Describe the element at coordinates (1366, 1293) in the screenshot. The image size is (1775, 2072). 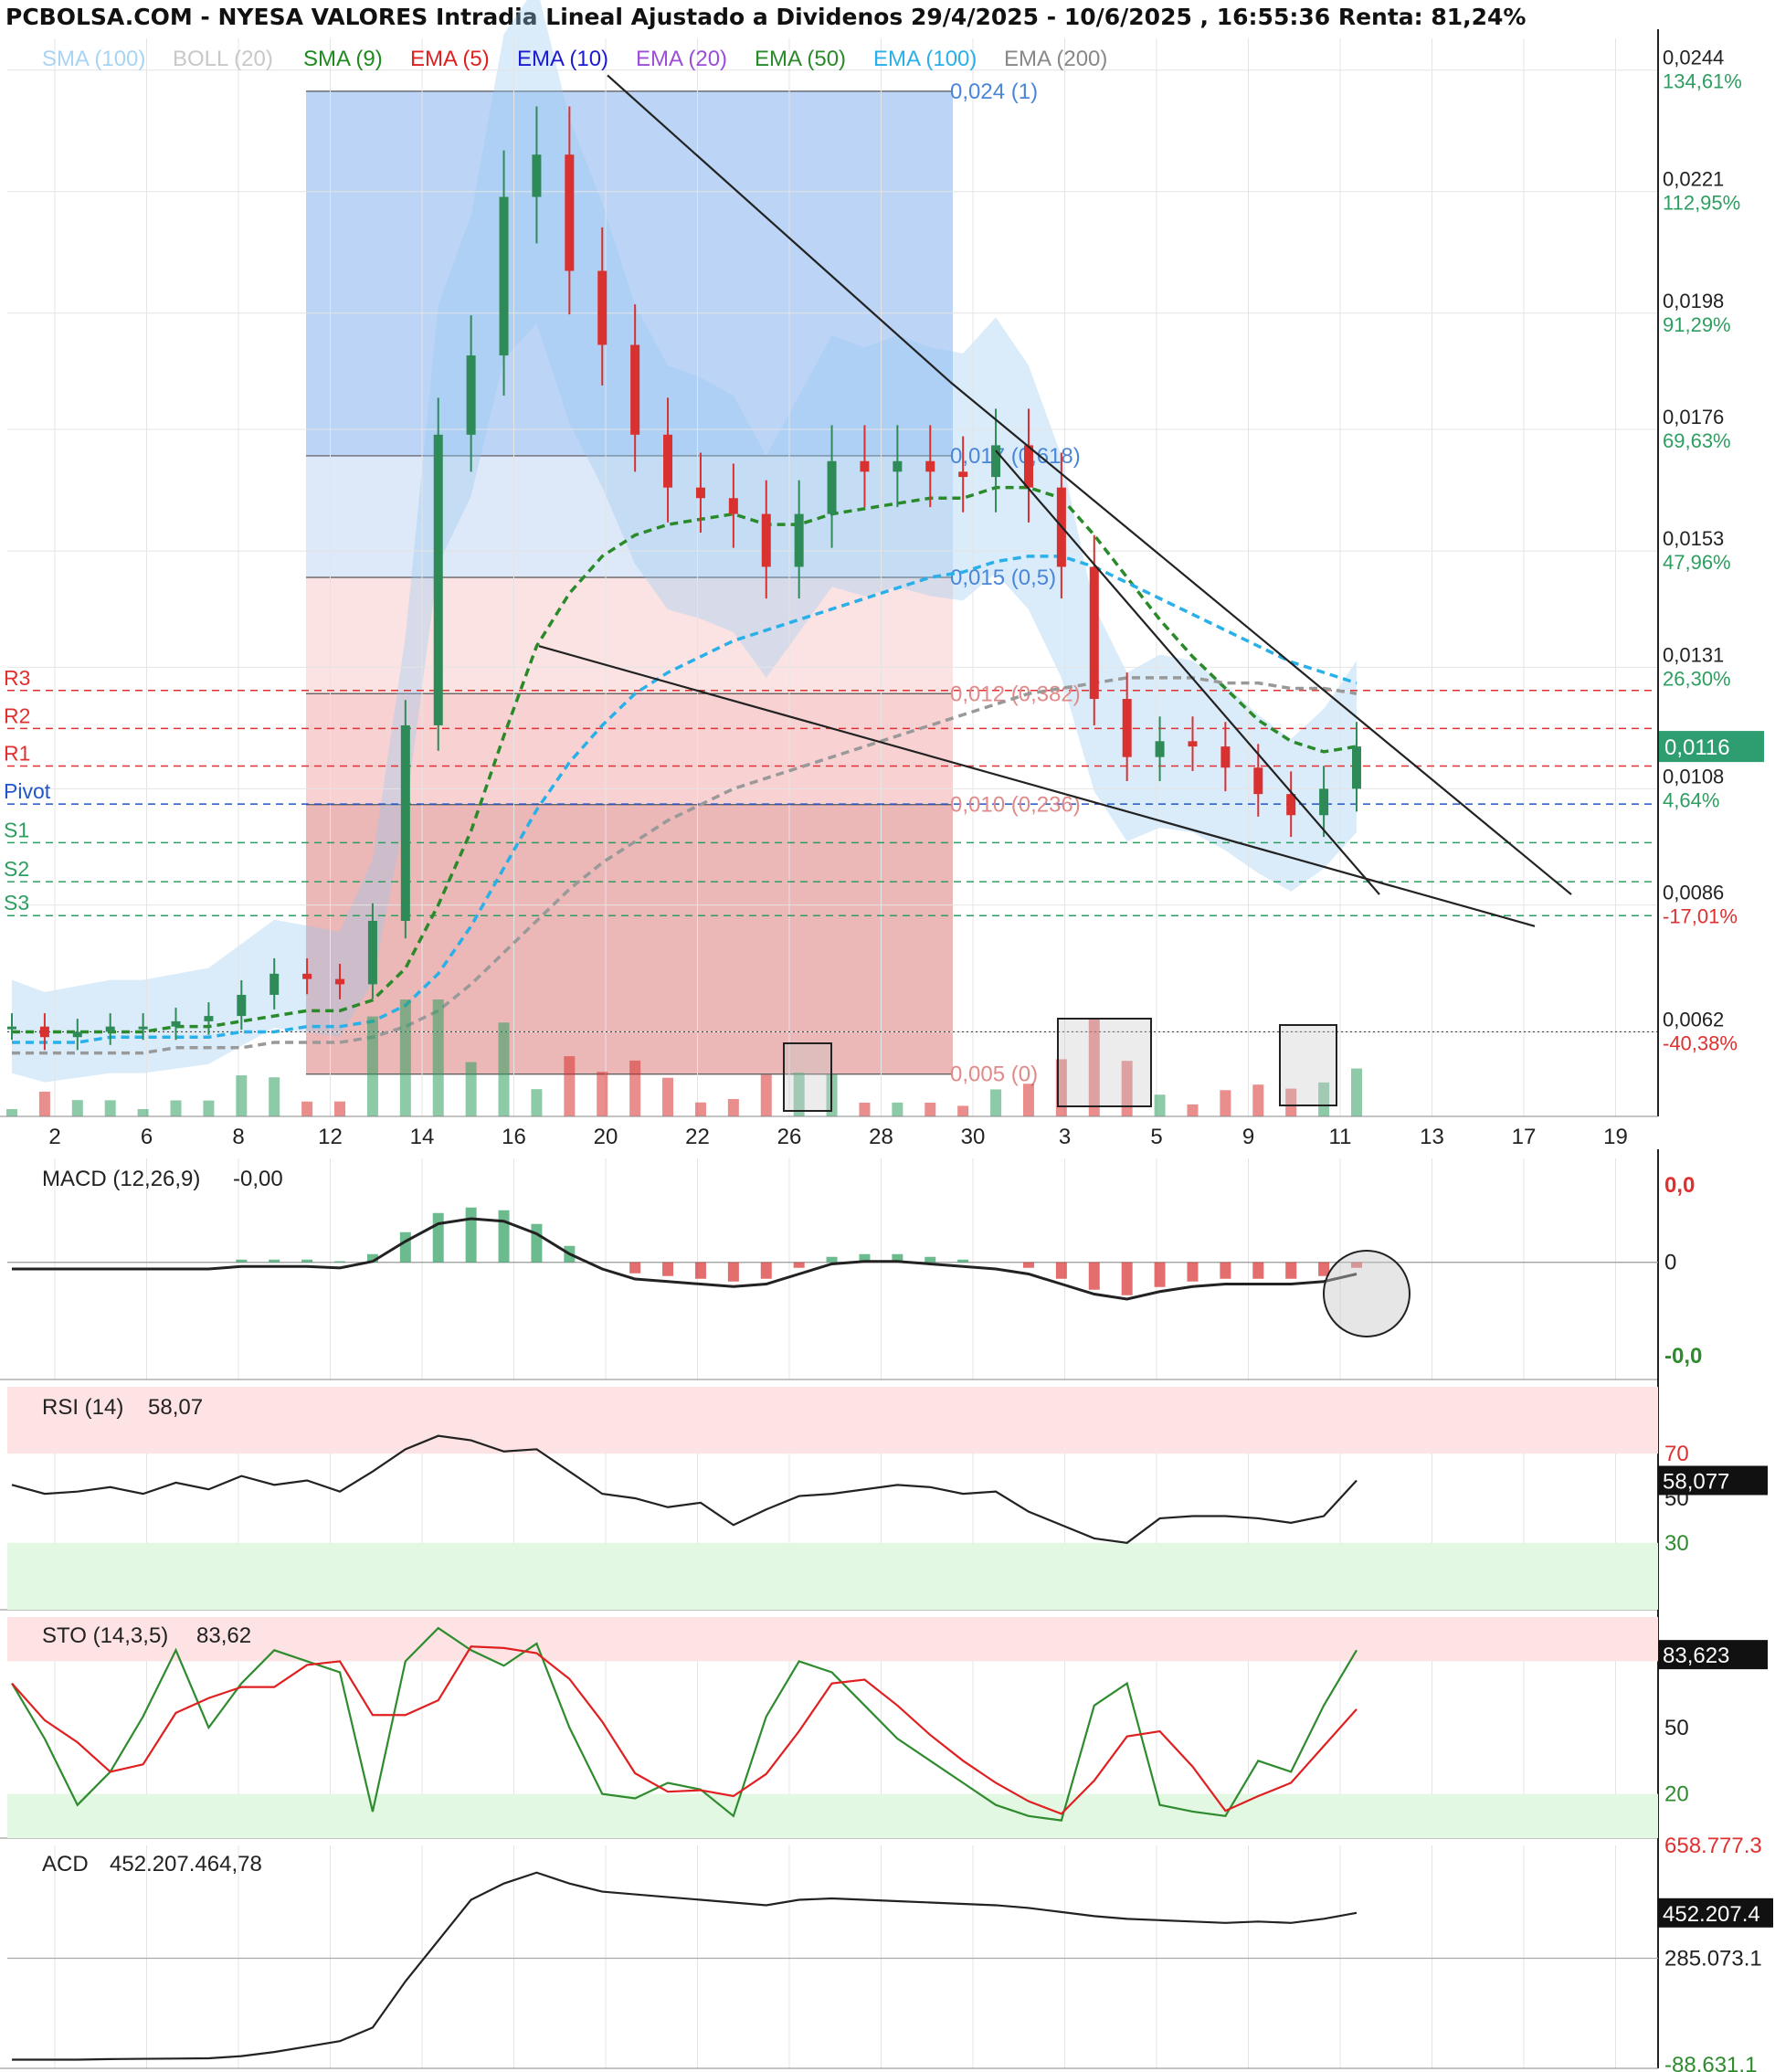
I see `macd-highlight-circle` at that location.